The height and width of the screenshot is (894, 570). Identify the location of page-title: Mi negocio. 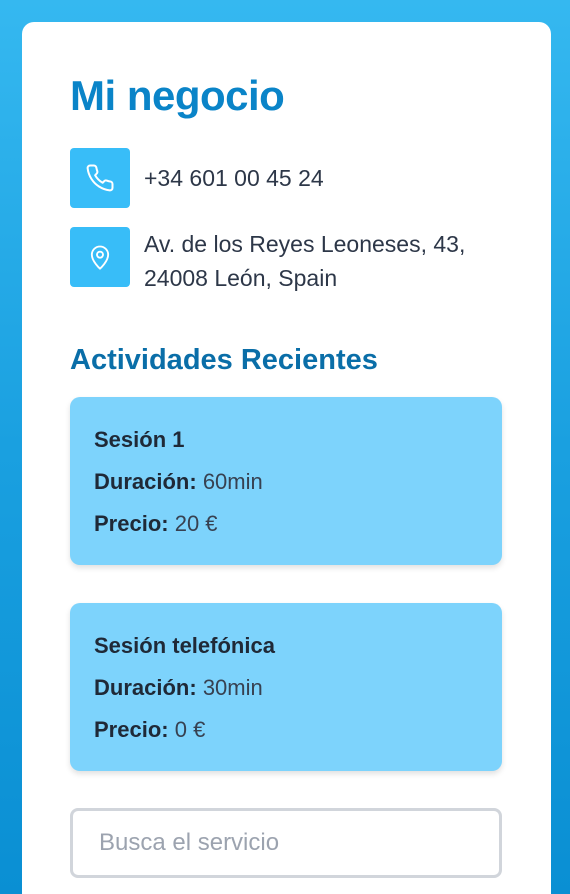
(177, 95).